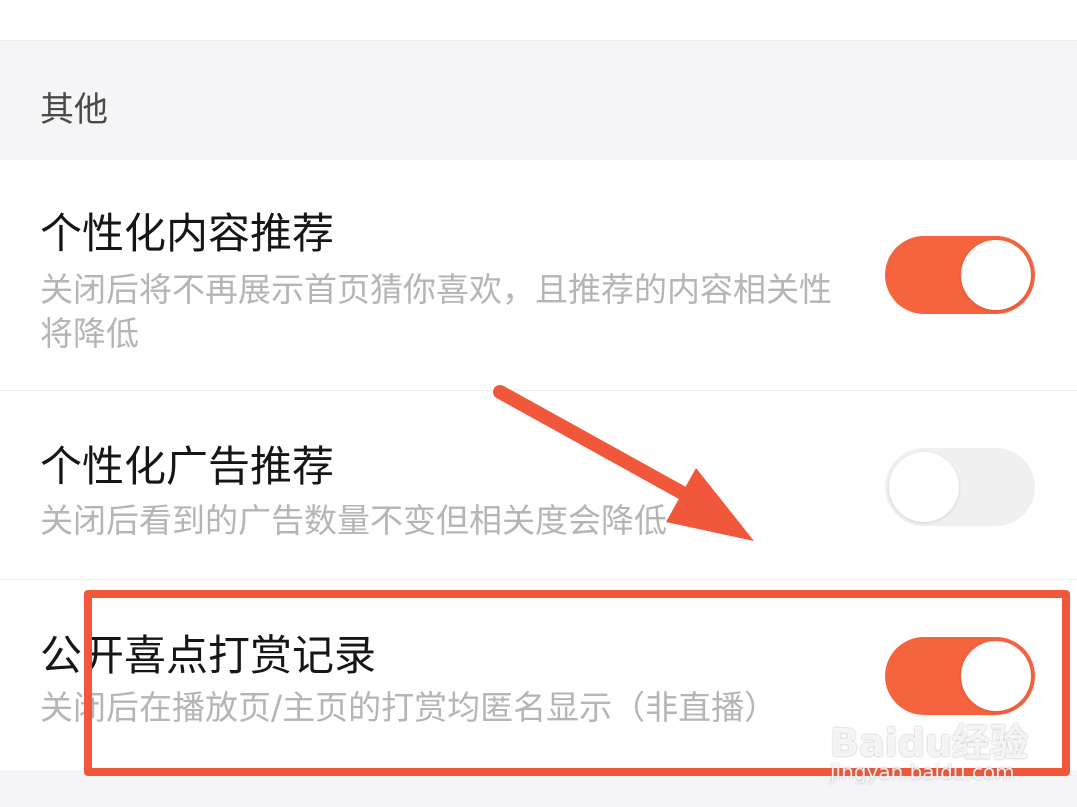  What do you see at coordinates (74, 110) in the screenshot?
I see `section-title: 其他` at bounding box center [74, 110].